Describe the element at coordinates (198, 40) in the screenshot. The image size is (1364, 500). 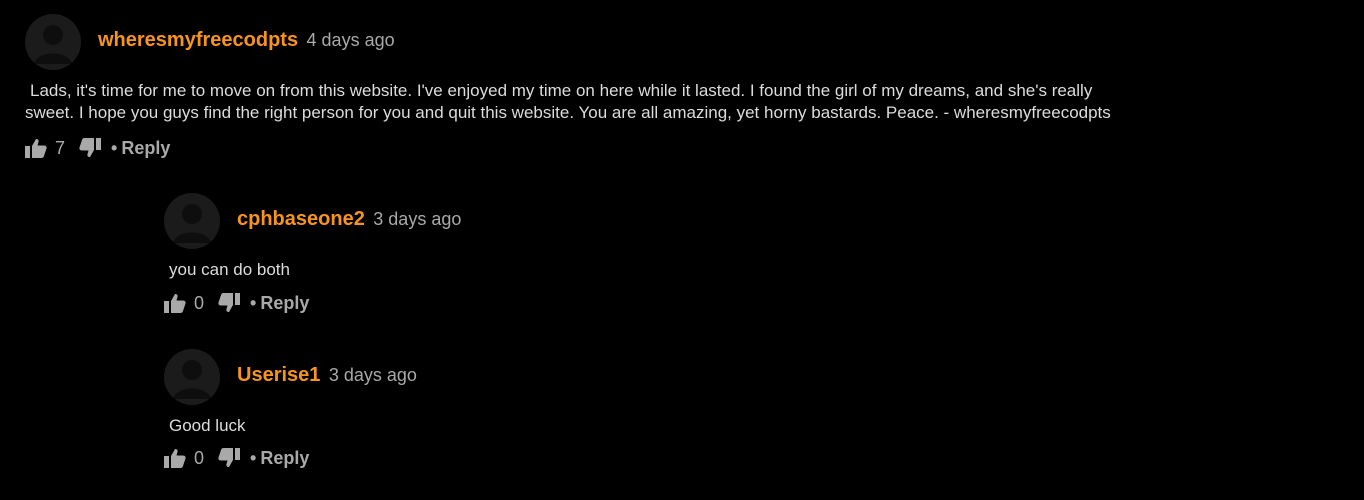
I see `username-link: wheresmyfreecodpts` at that location.